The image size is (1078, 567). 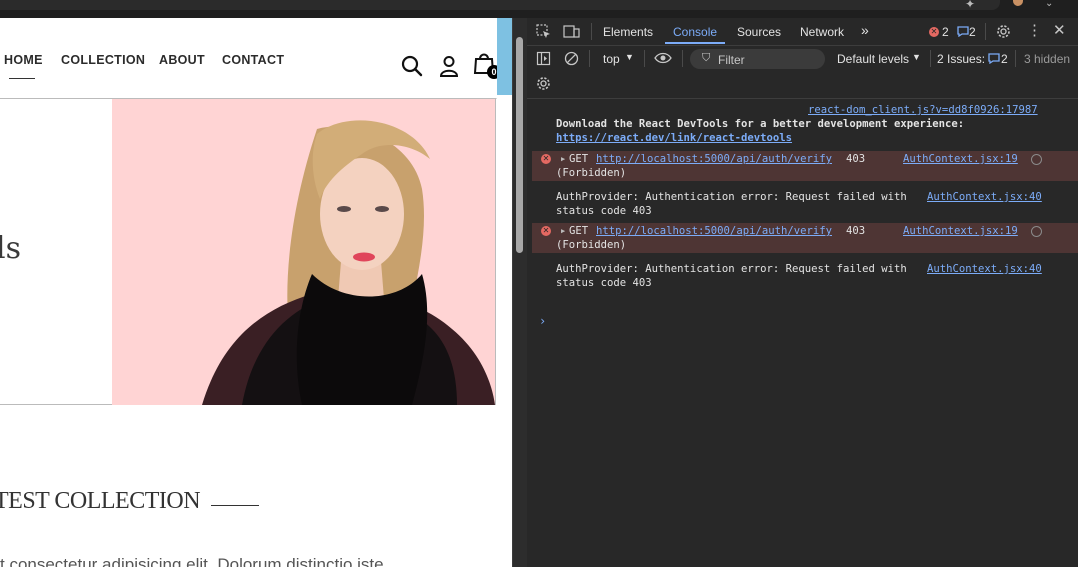 I want to click on live-expression-eye-icon, so click(x=663, y=58).